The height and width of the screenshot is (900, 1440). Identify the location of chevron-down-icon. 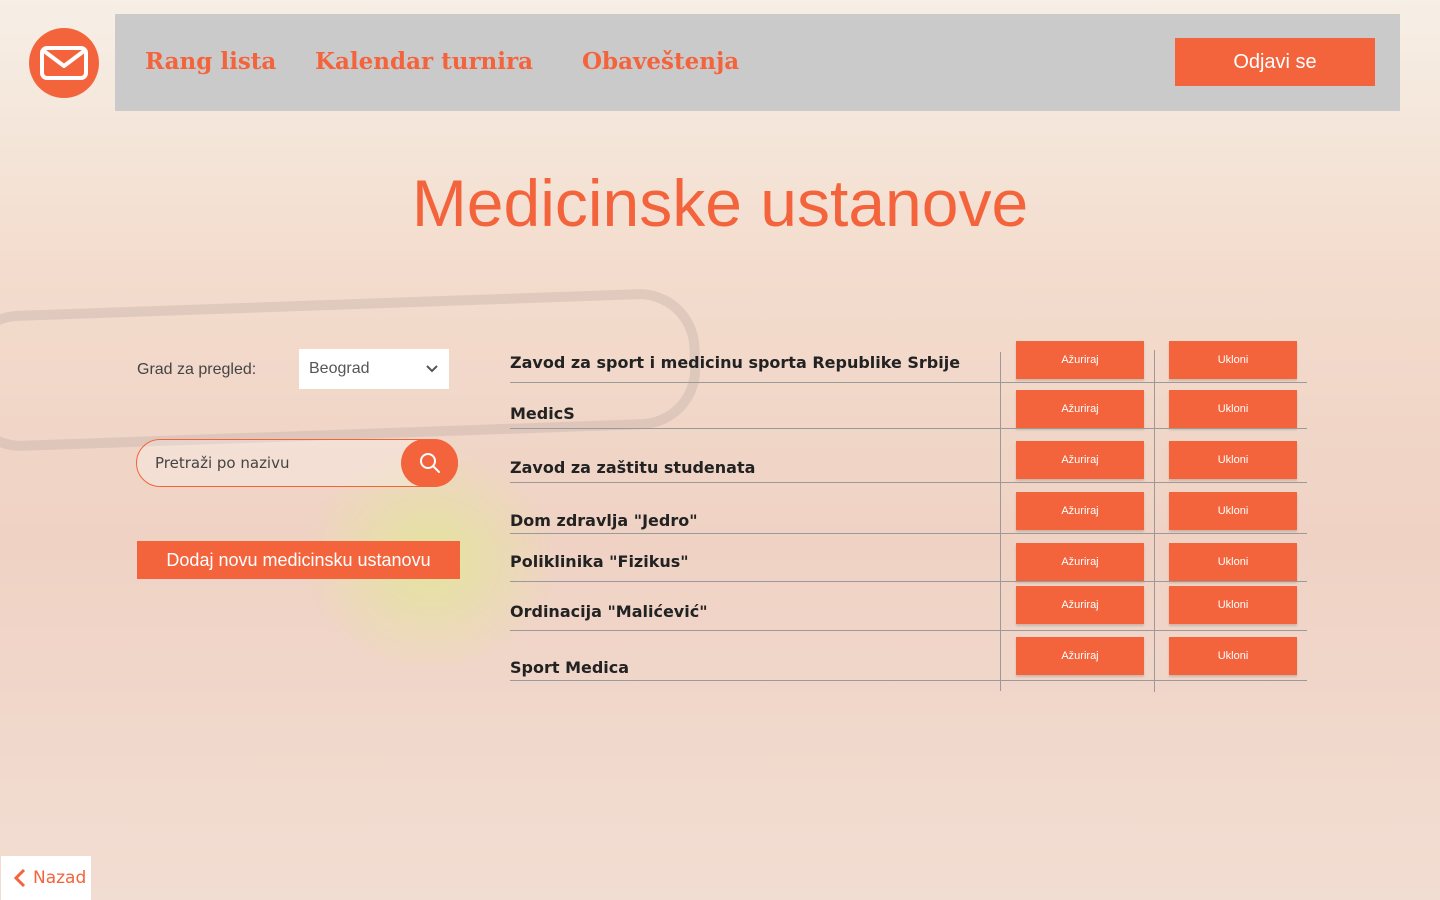
(432, 369).